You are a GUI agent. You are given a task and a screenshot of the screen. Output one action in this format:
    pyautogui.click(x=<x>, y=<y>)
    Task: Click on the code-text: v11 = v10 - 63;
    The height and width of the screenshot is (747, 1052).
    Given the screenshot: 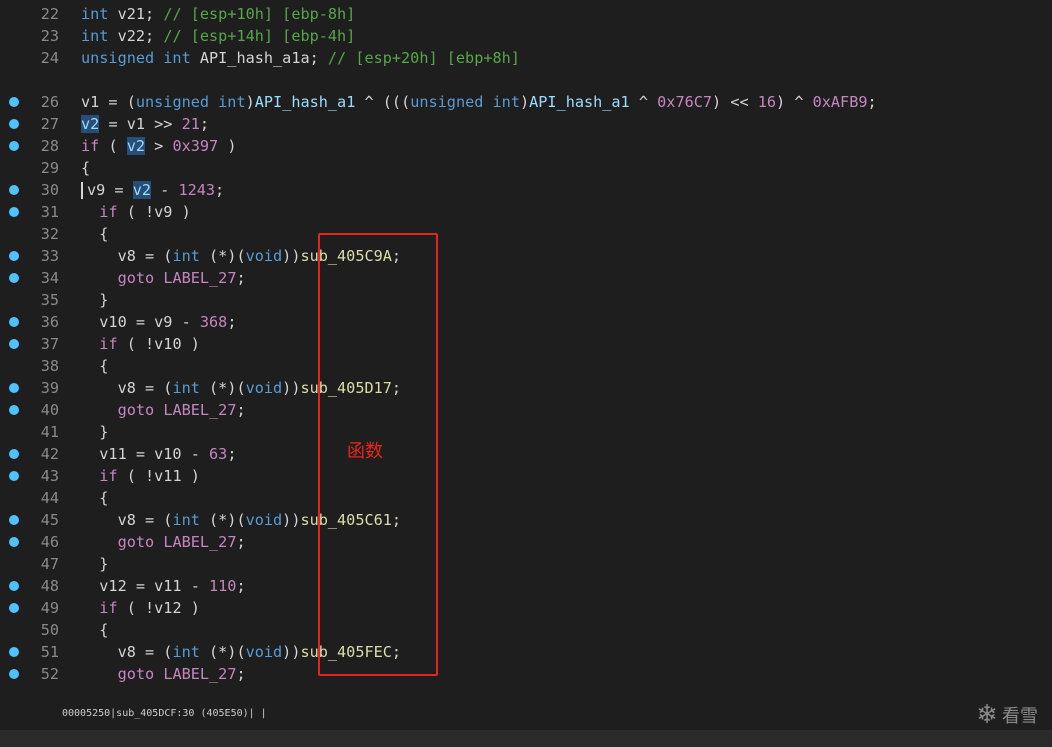 What is the action you would take?
    pyautogui.click(x=158, y=454)
    